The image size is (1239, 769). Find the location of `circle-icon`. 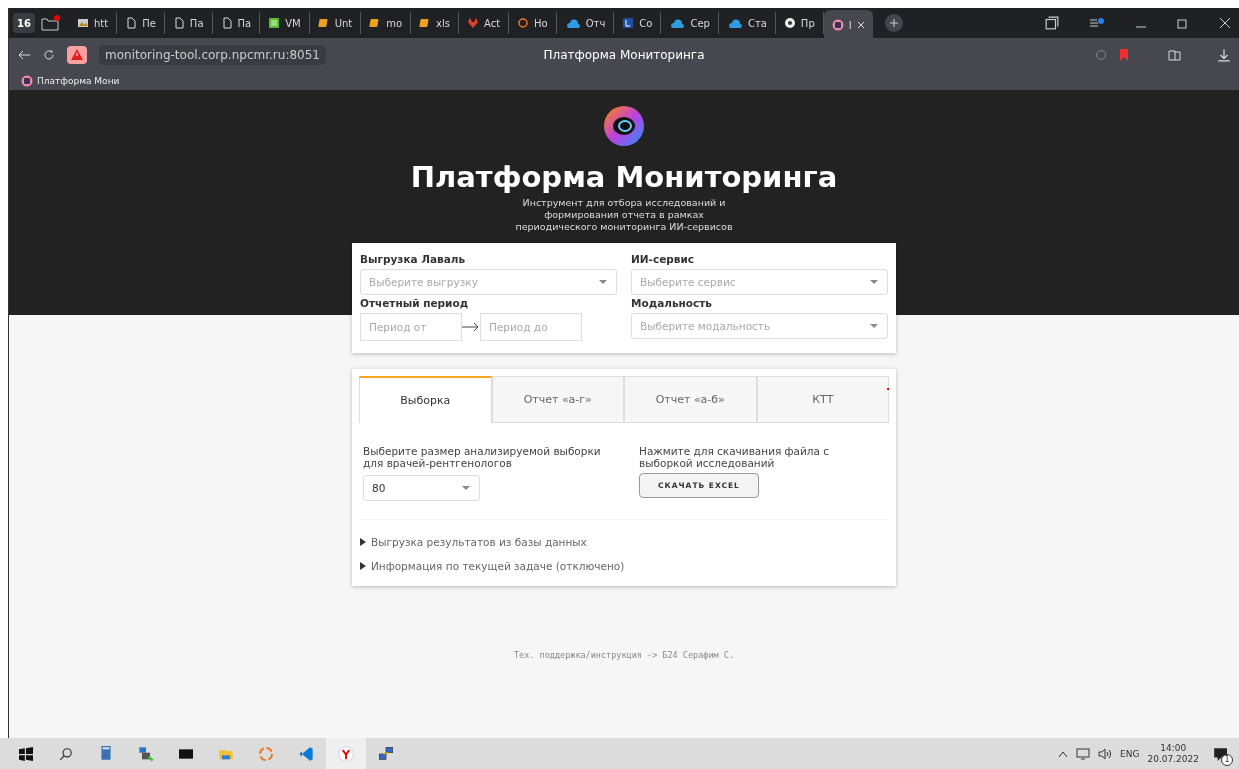

circle-icon is located at coordinates (789, 23).